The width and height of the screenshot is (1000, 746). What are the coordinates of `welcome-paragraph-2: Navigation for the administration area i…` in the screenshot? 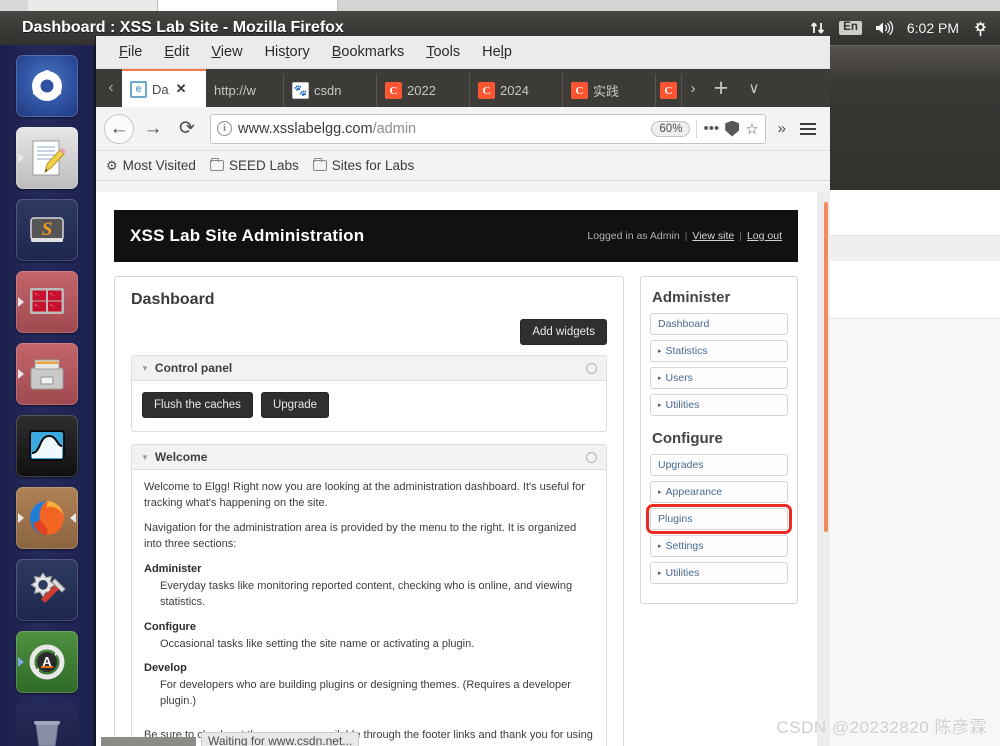 It's located at (360, 535).